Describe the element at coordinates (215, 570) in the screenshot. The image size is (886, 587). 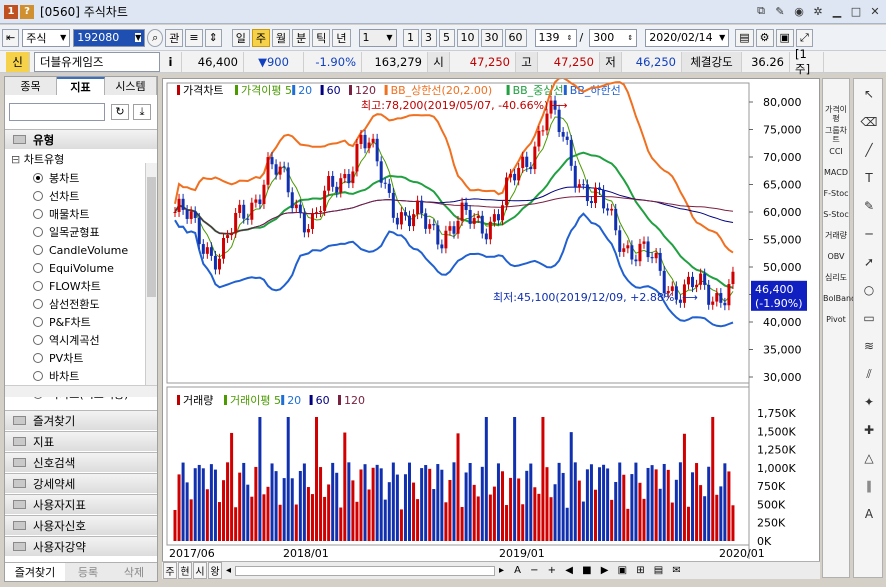
I see `bottom-tab: 왕` at that location.